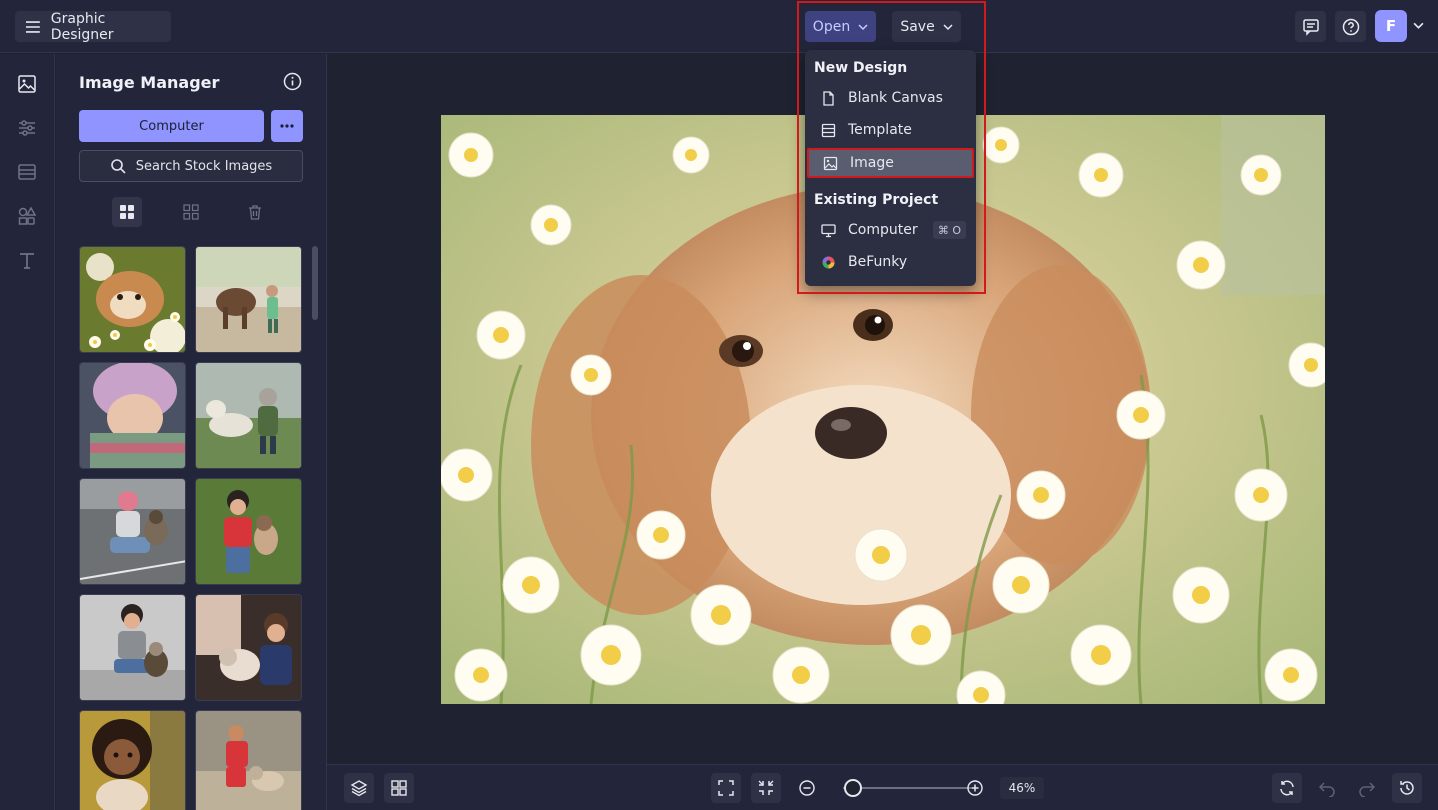 This screenshot has height=810, width=1438. I want to click on hamburger-icon, so click(32, 26).